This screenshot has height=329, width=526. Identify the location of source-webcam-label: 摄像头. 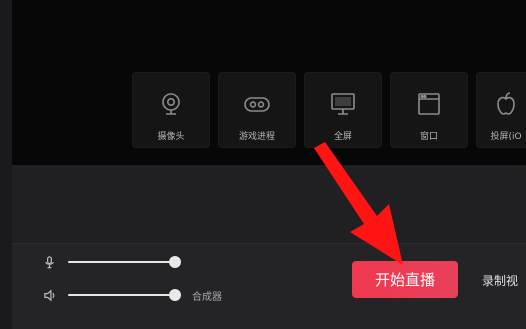
(171, 137).